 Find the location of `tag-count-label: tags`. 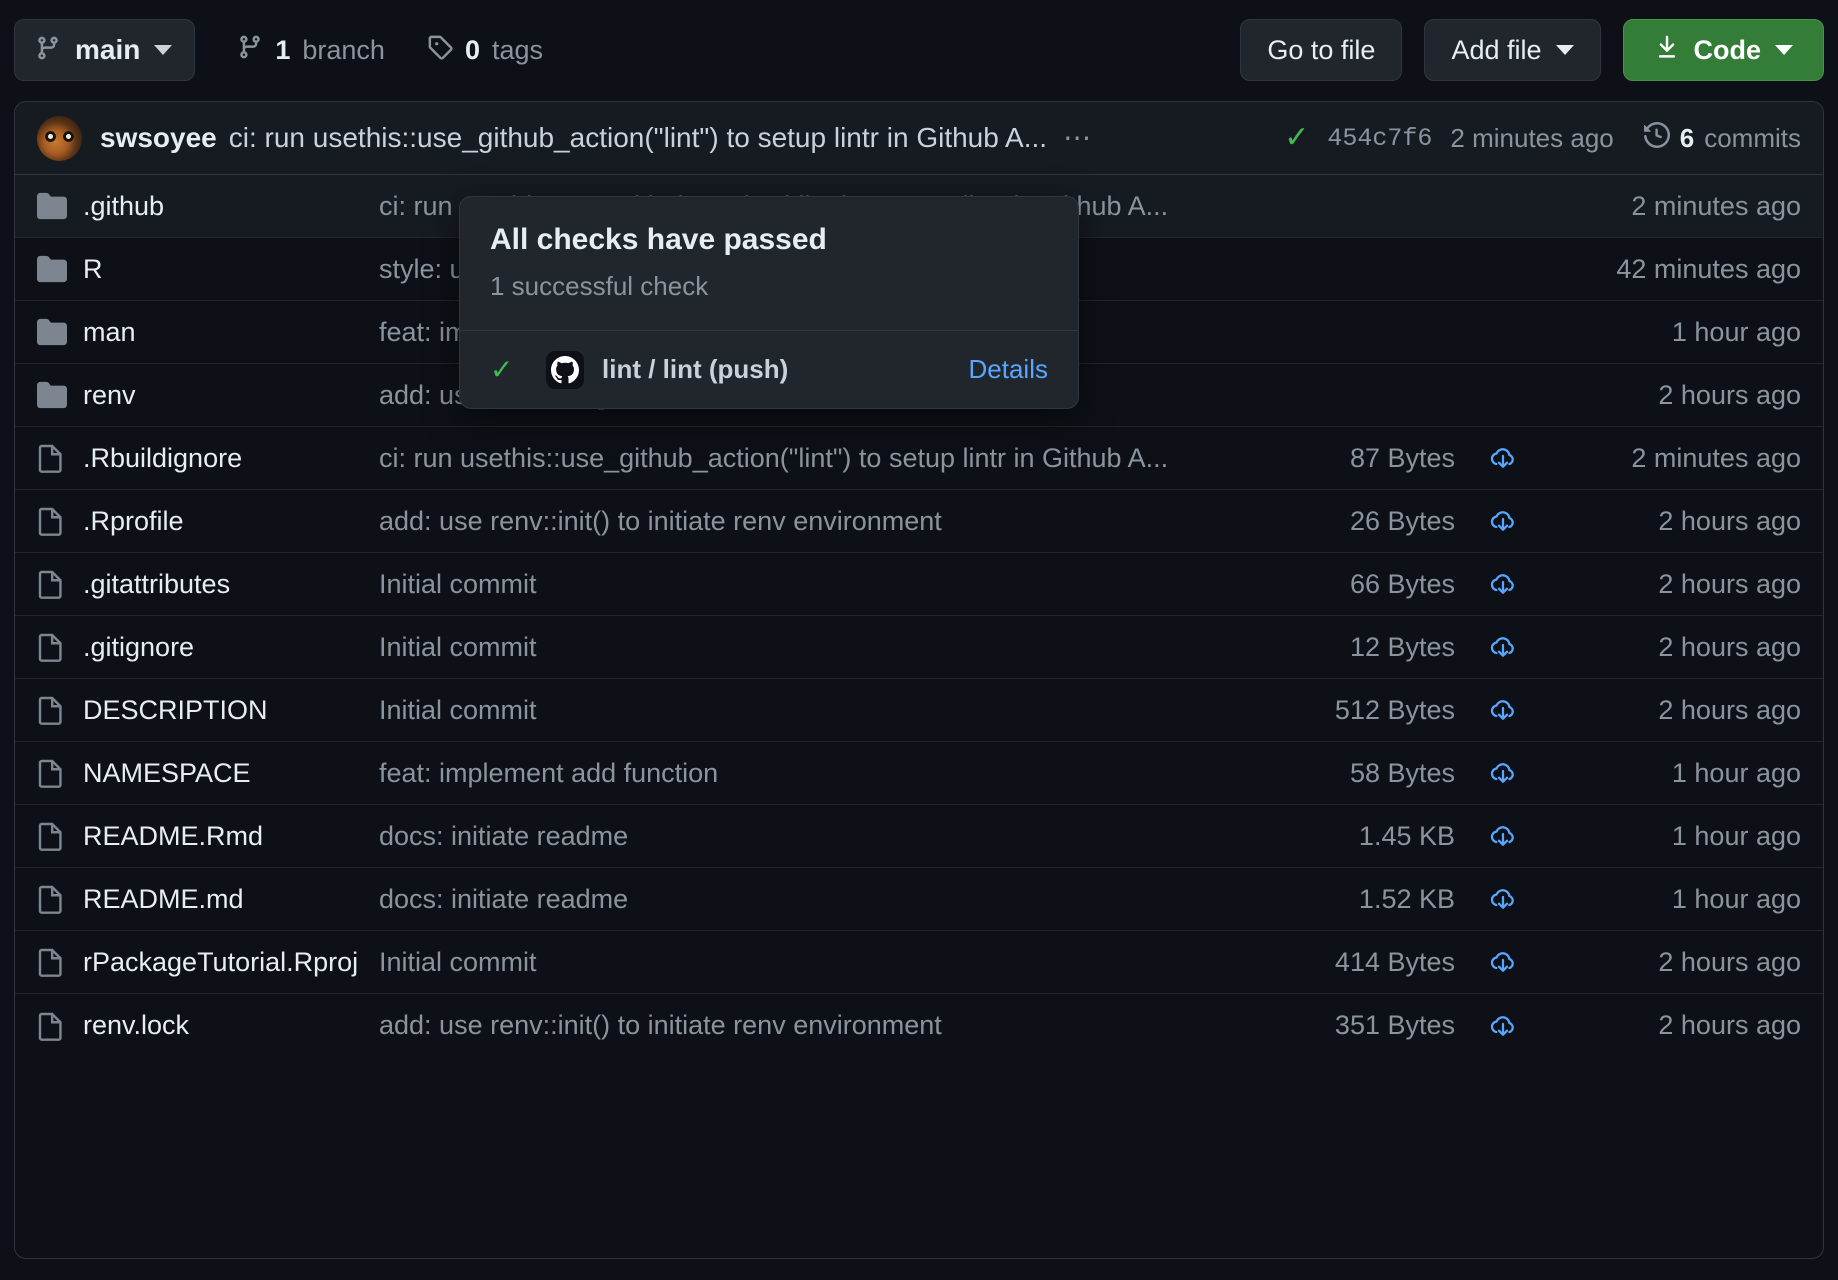

tag-count-label: tags is located at coordinates (517, 49).